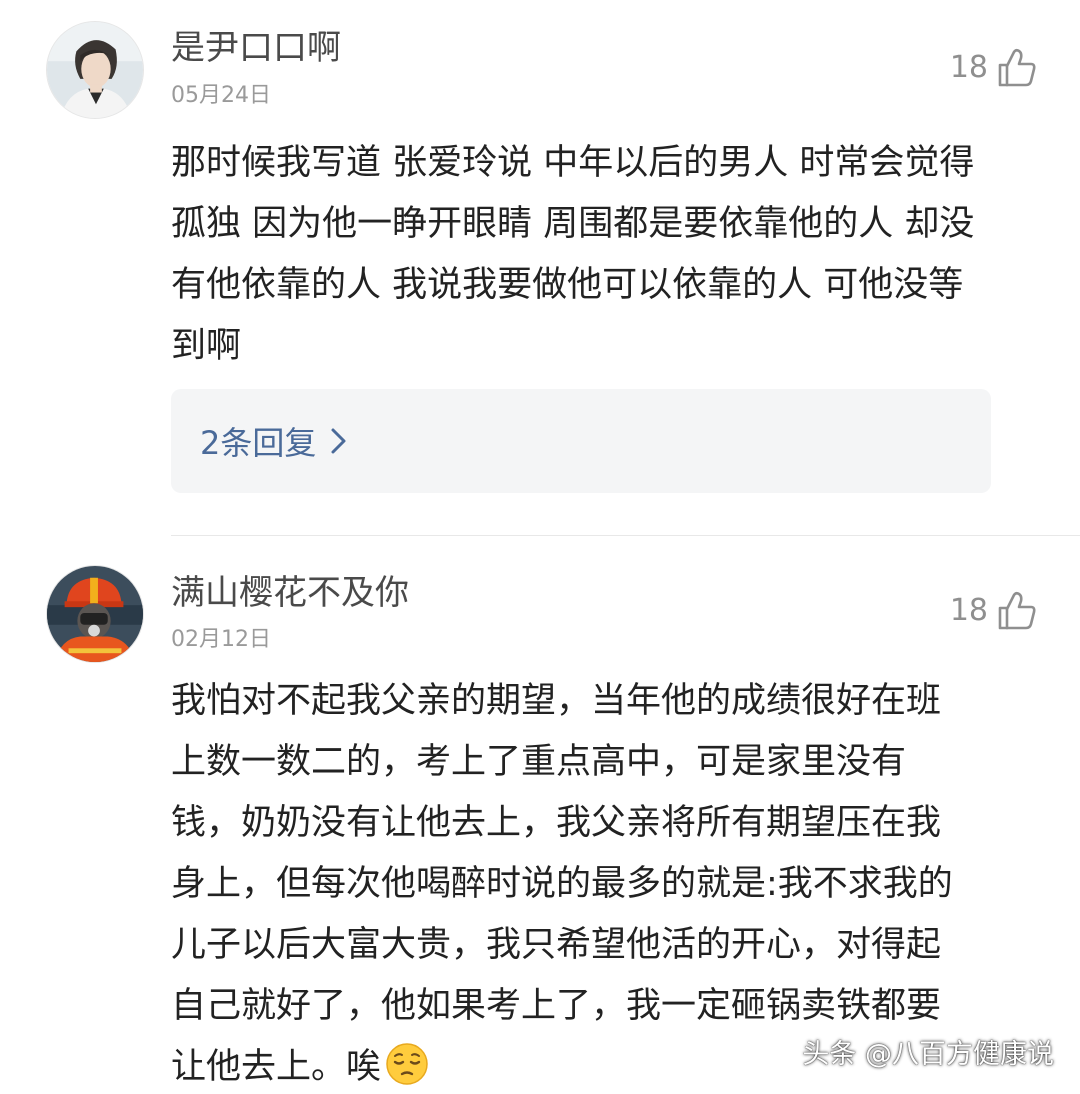 This screenshot has width=1080, height=1094. Describe the element at coordinates (928, 1054) in the screenshot. I see `watermark: 头条 @八百方健康说` at that location.